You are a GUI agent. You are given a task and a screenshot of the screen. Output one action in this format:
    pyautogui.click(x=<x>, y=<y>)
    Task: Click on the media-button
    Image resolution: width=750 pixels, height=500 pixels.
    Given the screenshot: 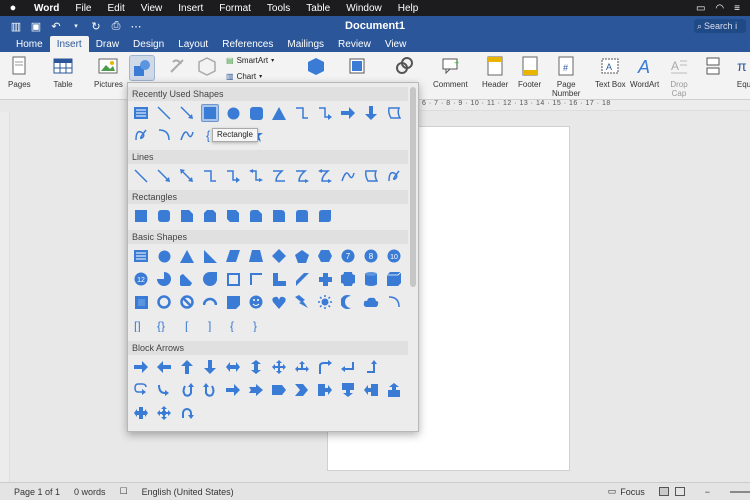 What is the action you would take?
    pyautogui.click(x=358, y=66)
    